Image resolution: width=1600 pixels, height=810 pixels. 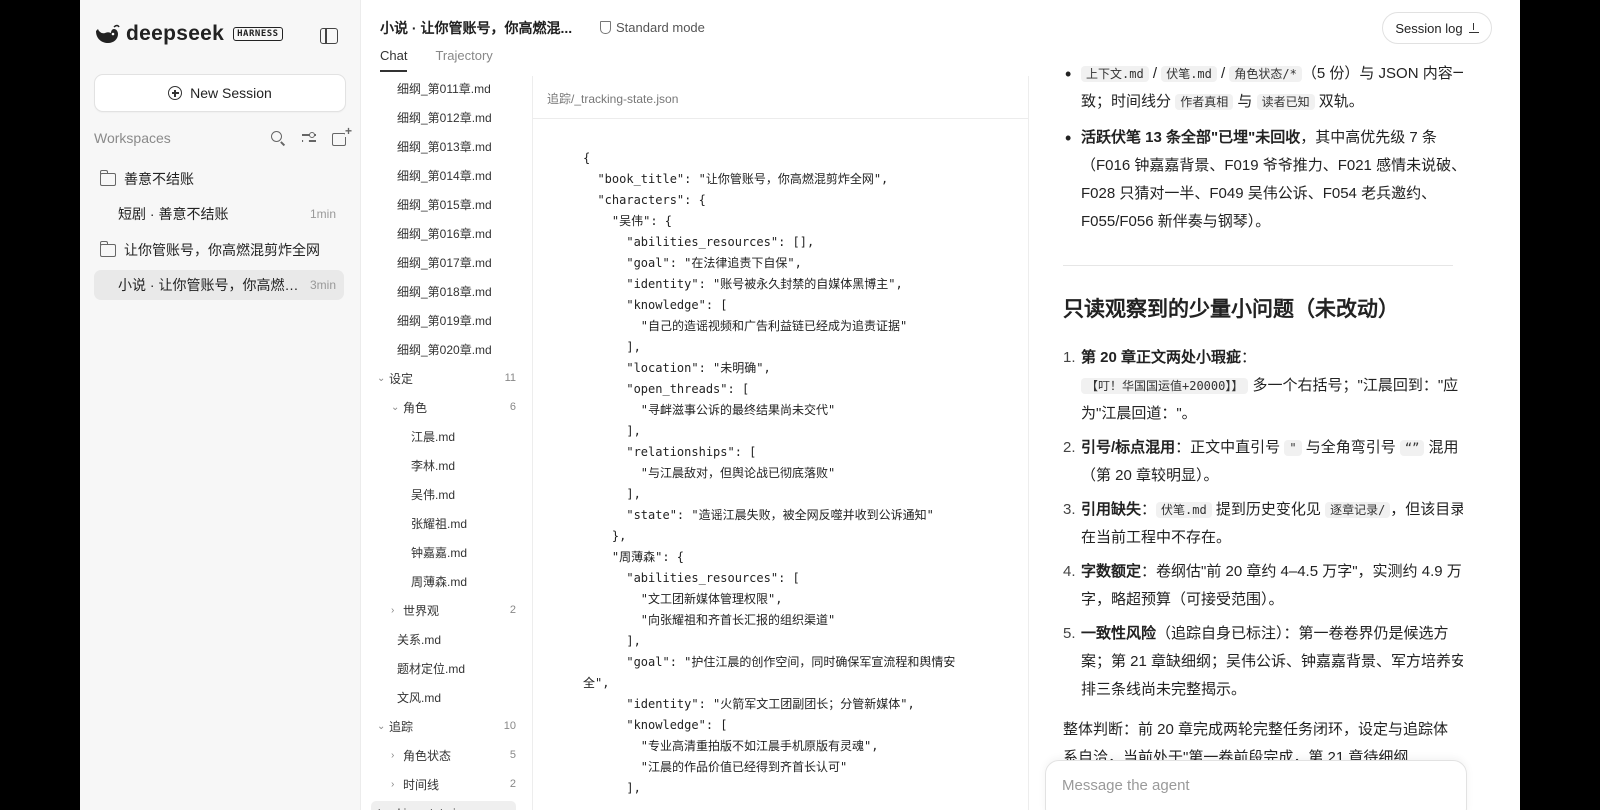 I want to click on filetree-file: 钟嘉嘉.md, so click(x=463, y=552).